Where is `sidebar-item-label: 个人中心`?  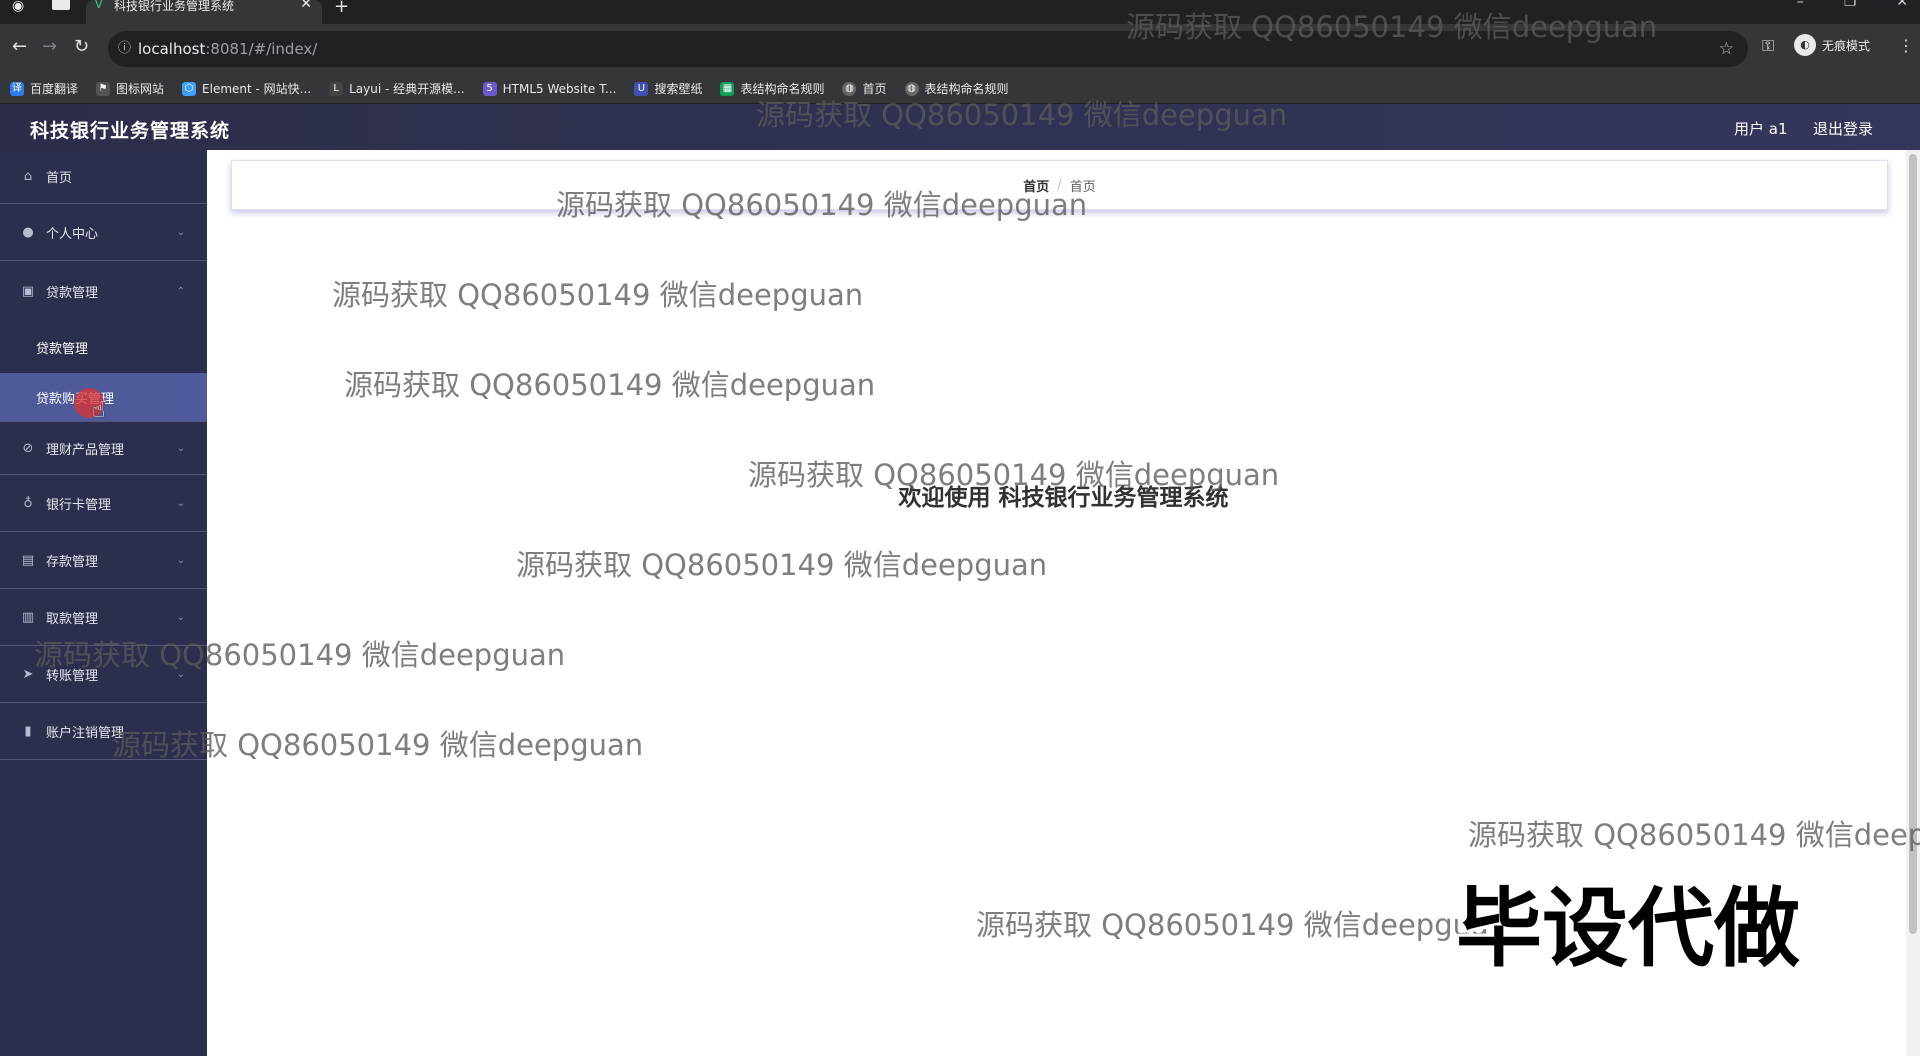 sidebar-item-label: 个人中心 is located at coordinates (72, 234).